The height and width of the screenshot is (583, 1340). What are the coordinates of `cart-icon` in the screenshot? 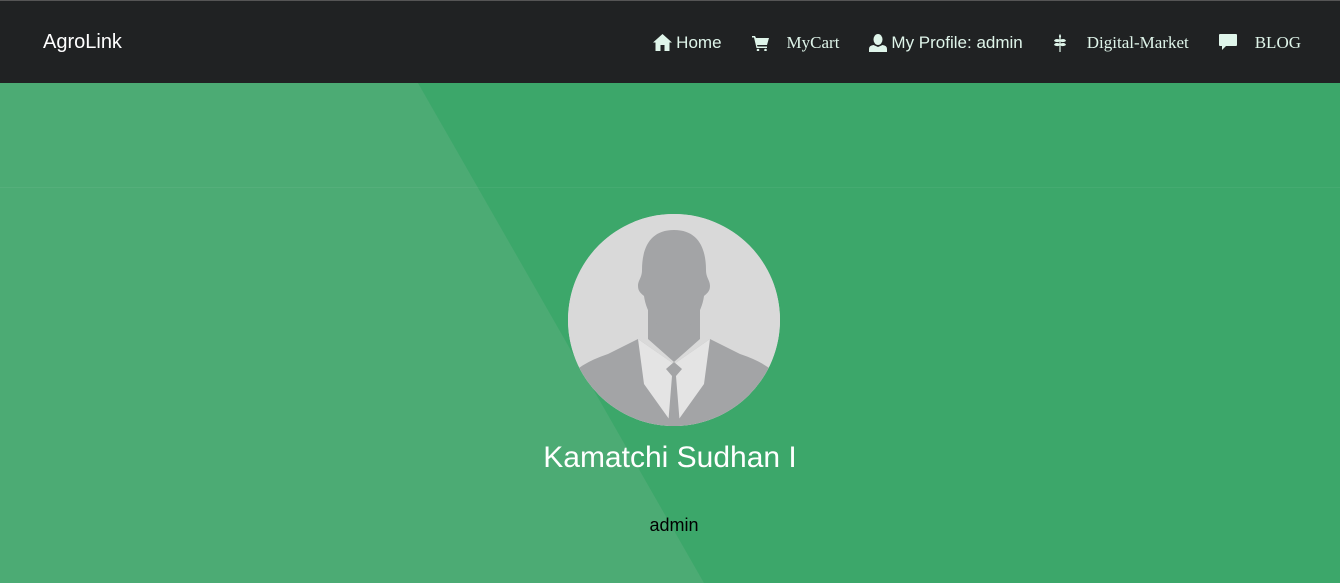 It's located at (760, 43).